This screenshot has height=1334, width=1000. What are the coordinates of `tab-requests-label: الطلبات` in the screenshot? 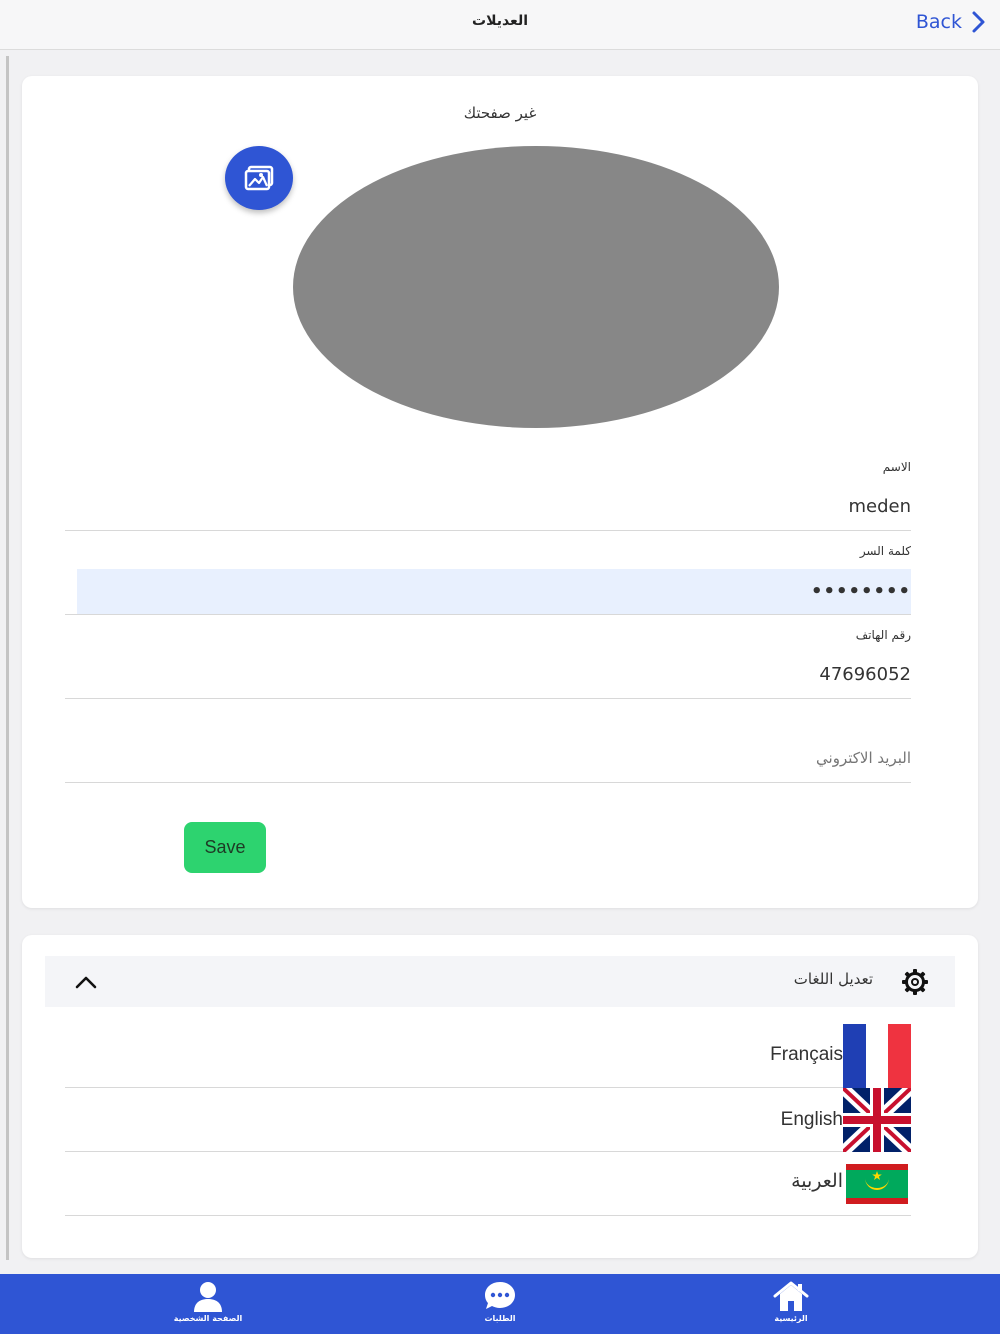 It's located at (500, 1318).